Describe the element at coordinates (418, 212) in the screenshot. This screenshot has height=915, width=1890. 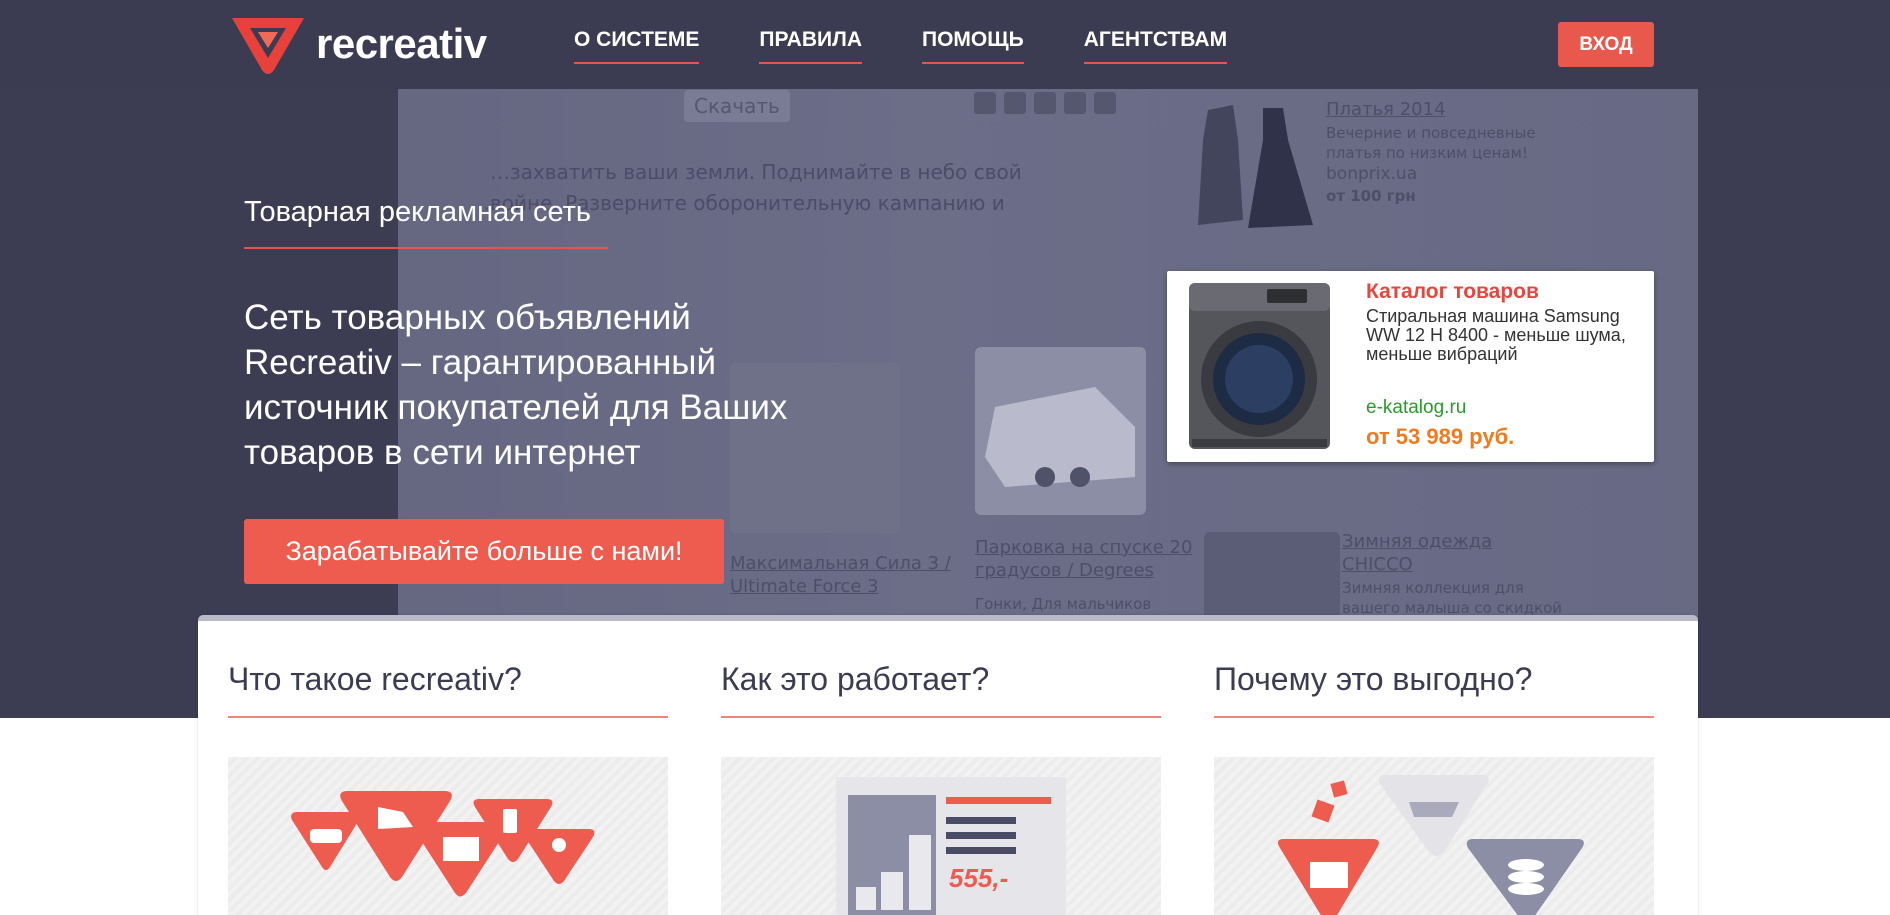
I see `hero-tagline: Товарная рекламная сеть` at that location.